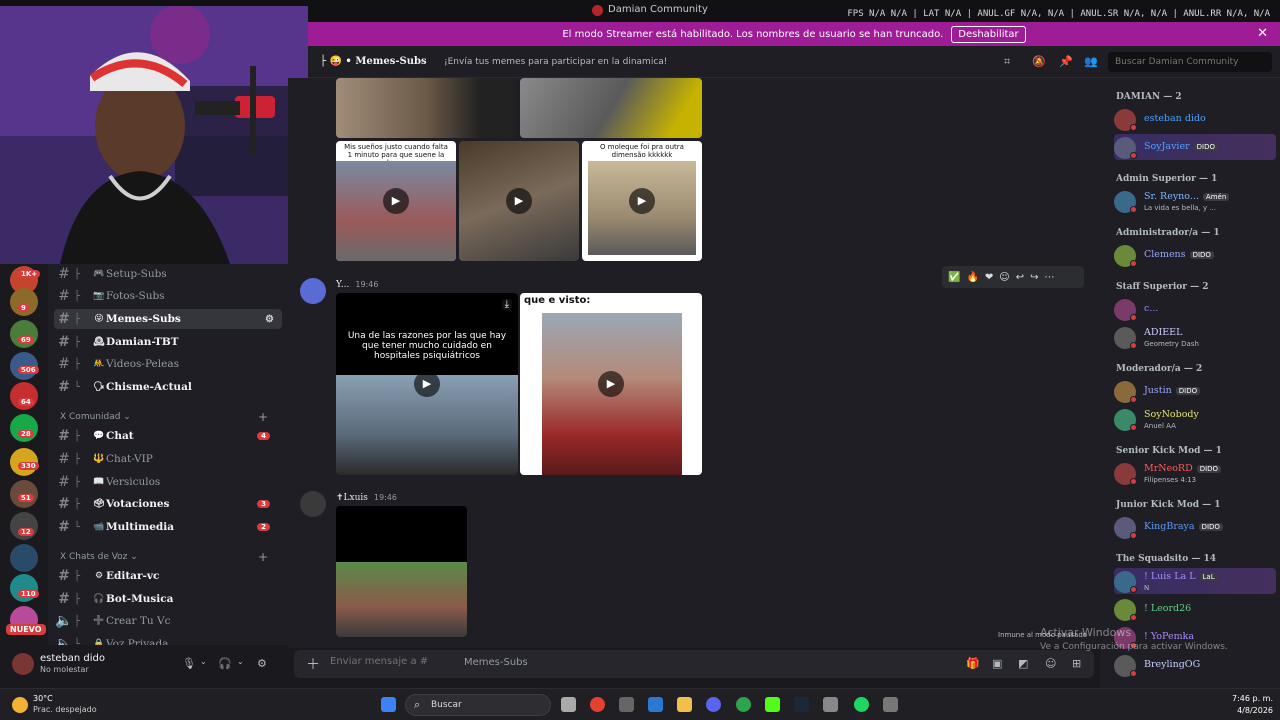 This screenshot has width=1280, height=720. What do you see at coordinates (1195, 665) in the screenshot?
I see `member-item: BreylingOG` at bounding box center [1195, 665].